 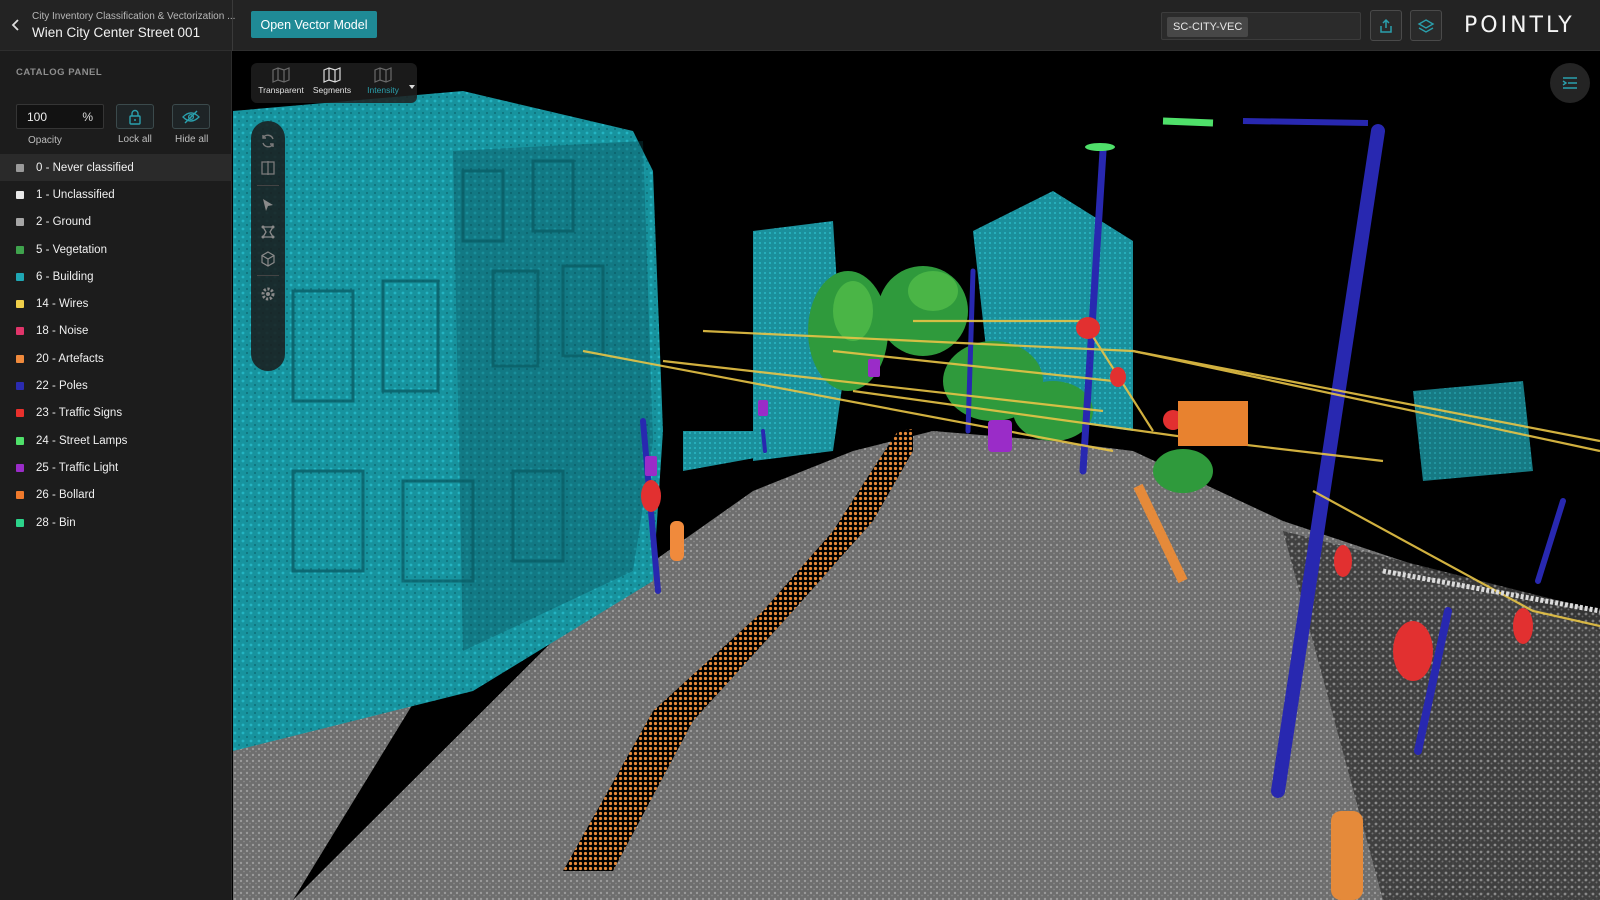 What do you see at coordinates (70, 358) in the screenshot?
I see `class-label: 20 - Artefacts` at bounding box center [70, 358].